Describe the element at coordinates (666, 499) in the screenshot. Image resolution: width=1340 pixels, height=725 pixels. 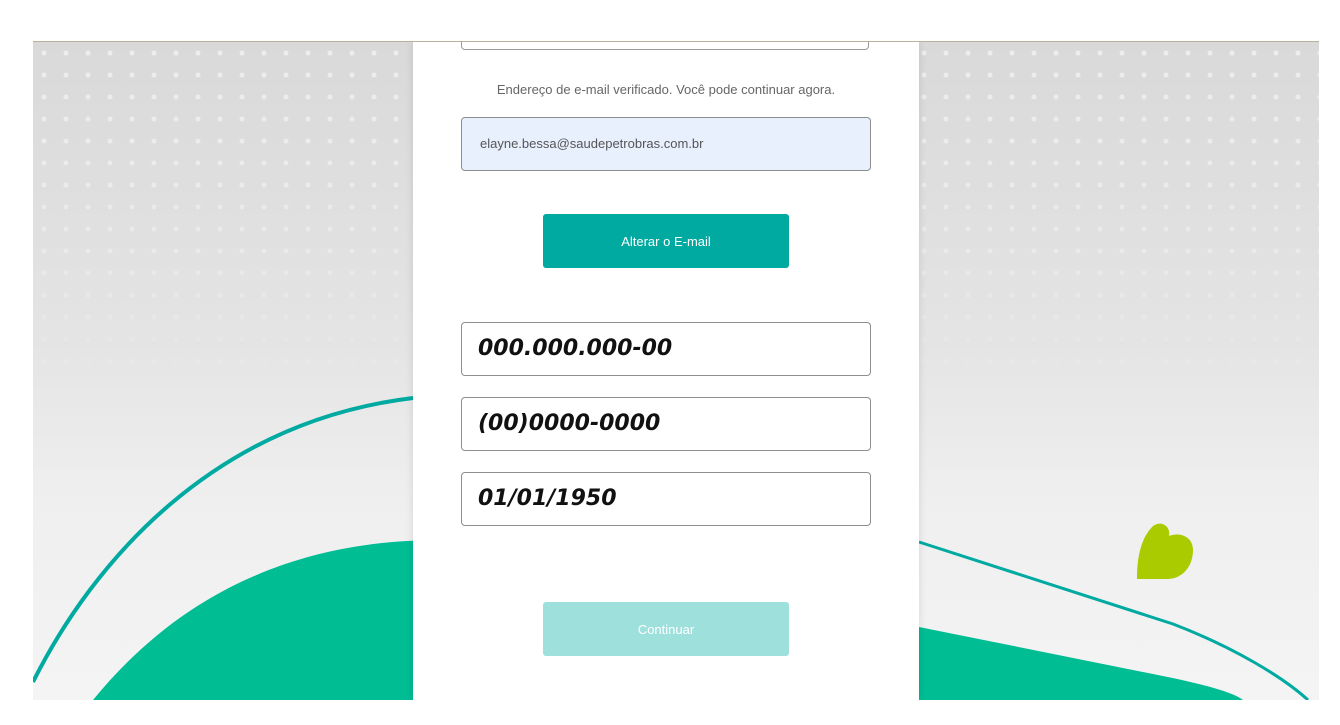
I see `birthdate-field: 01/01/1950` at that location.